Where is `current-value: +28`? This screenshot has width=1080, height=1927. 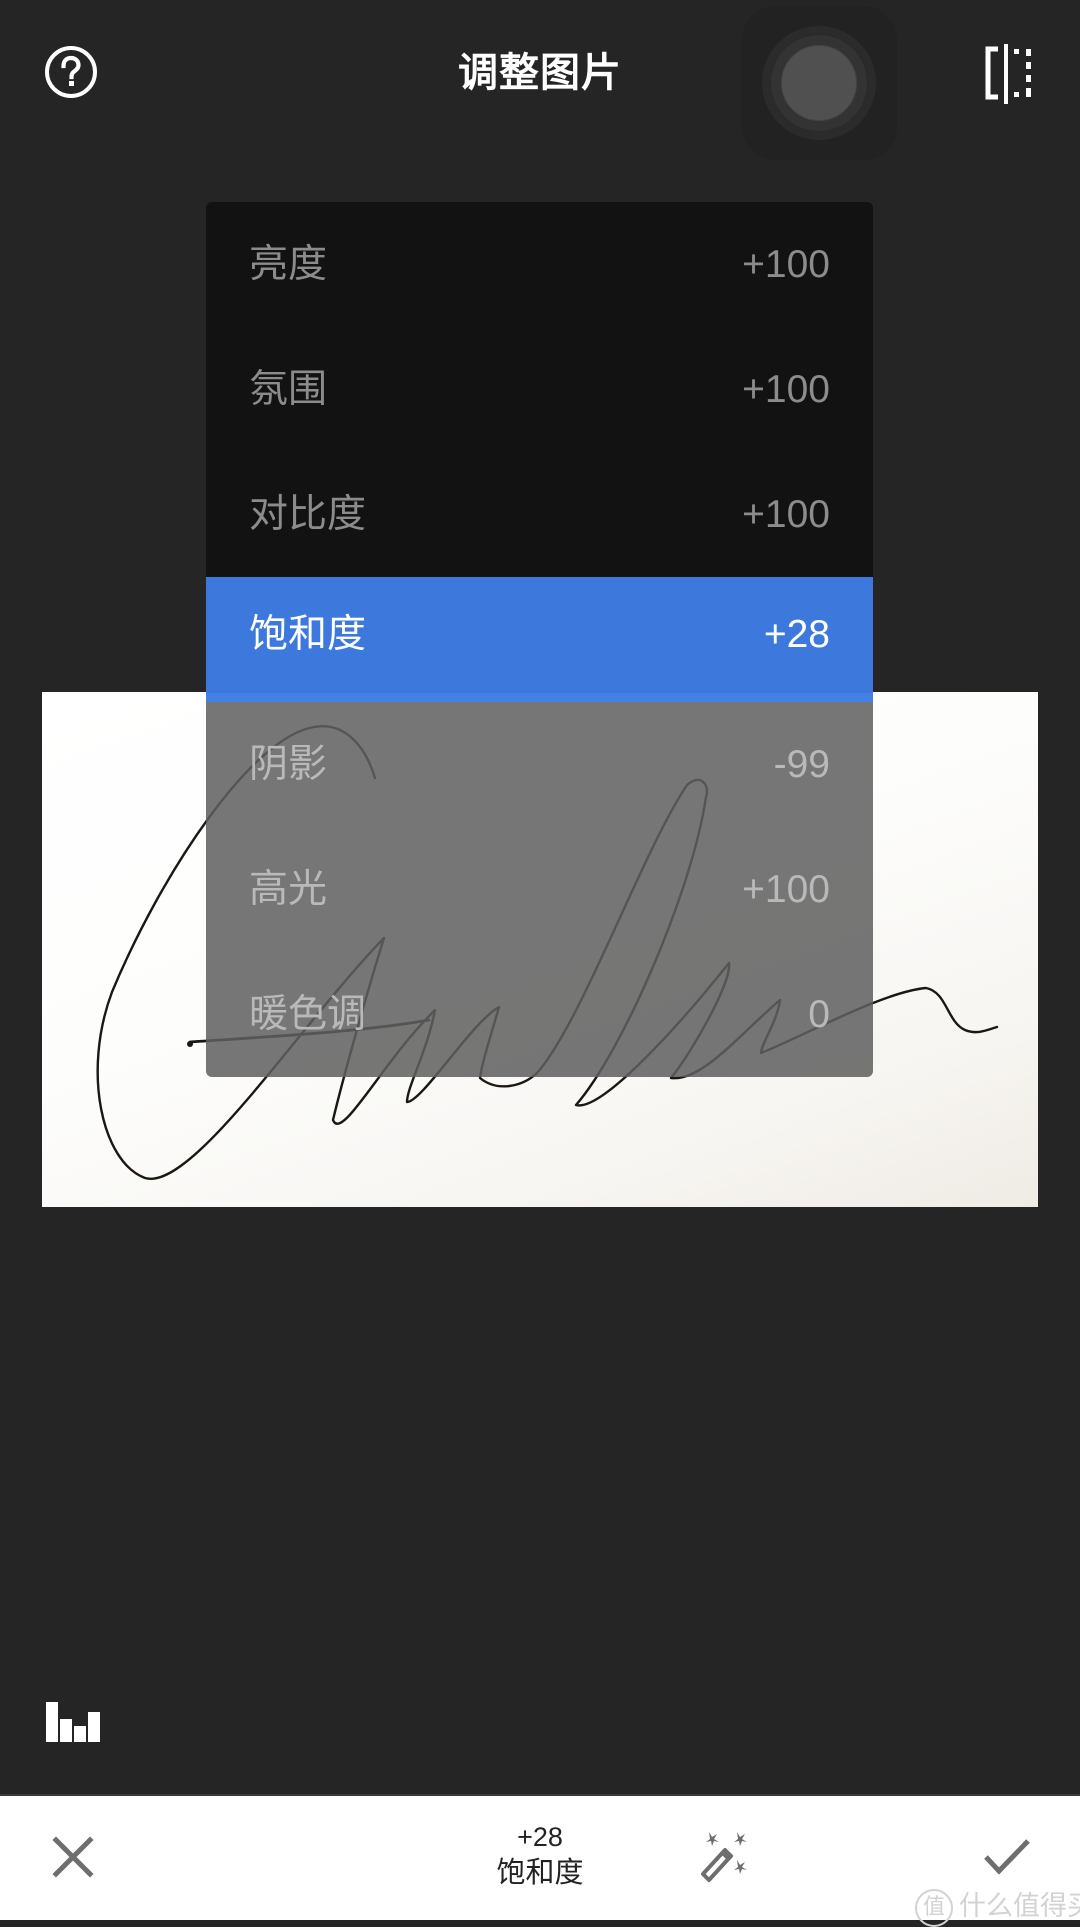
current-value: +28 is located at coordinates (540, 1837).